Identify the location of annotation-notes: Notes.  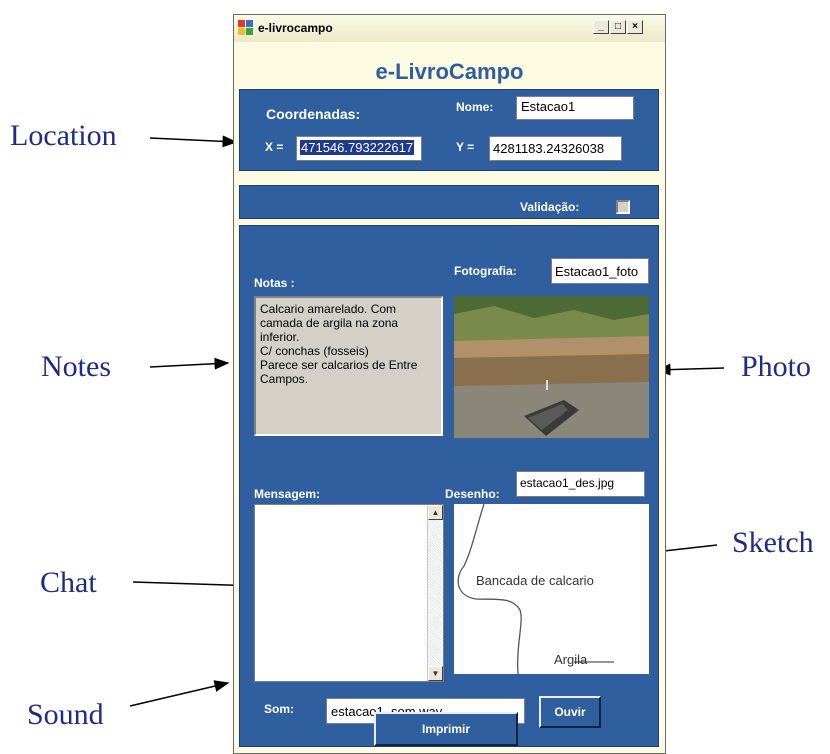
(76, 366).